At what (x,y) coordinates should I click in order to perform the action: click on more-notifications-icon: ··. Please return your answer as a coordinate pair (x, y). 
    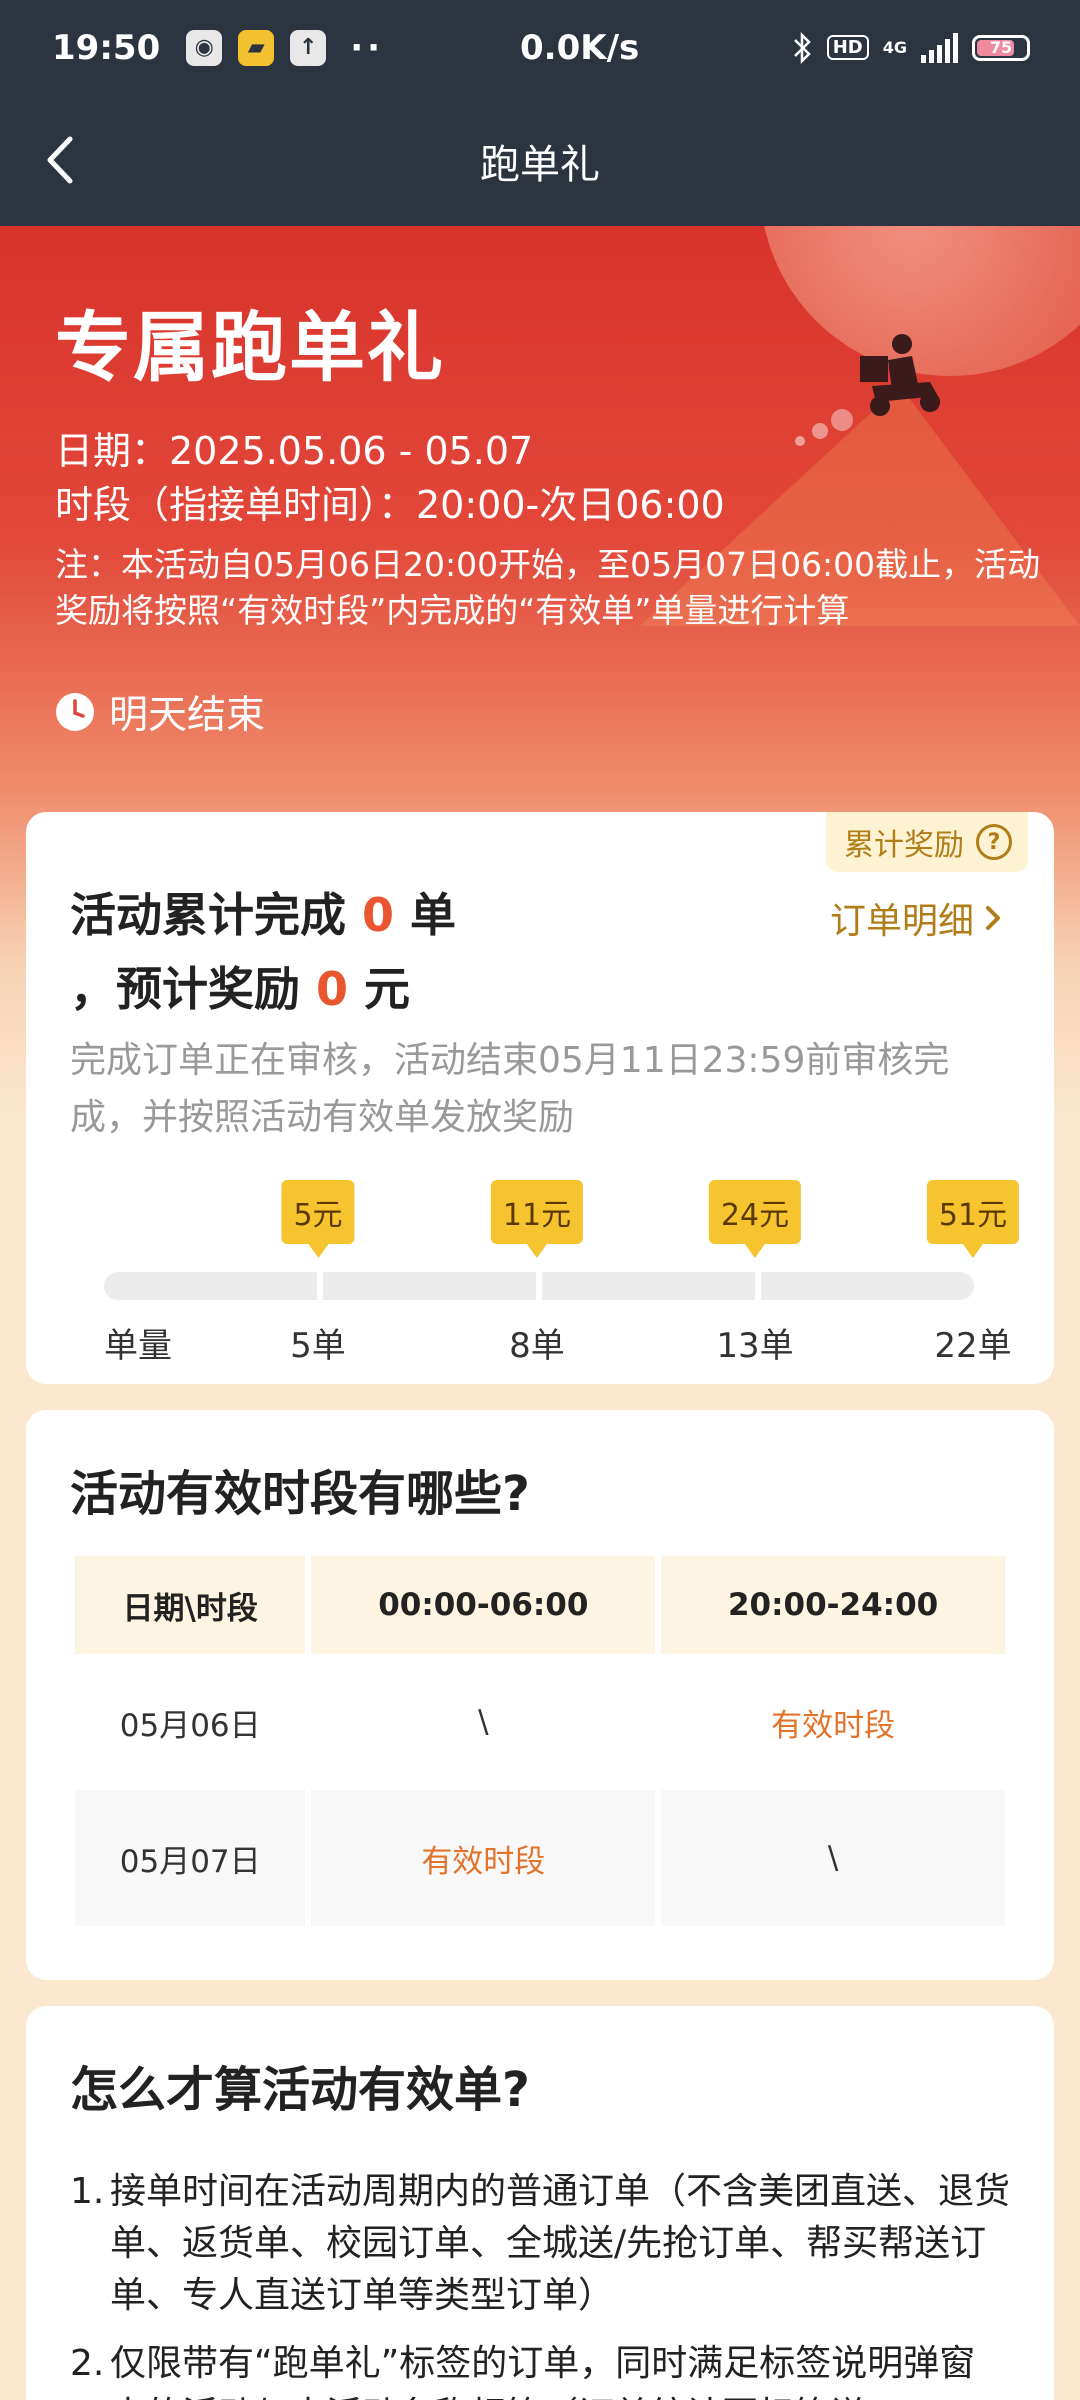
    Looking at the image, I should click on (367, 47).